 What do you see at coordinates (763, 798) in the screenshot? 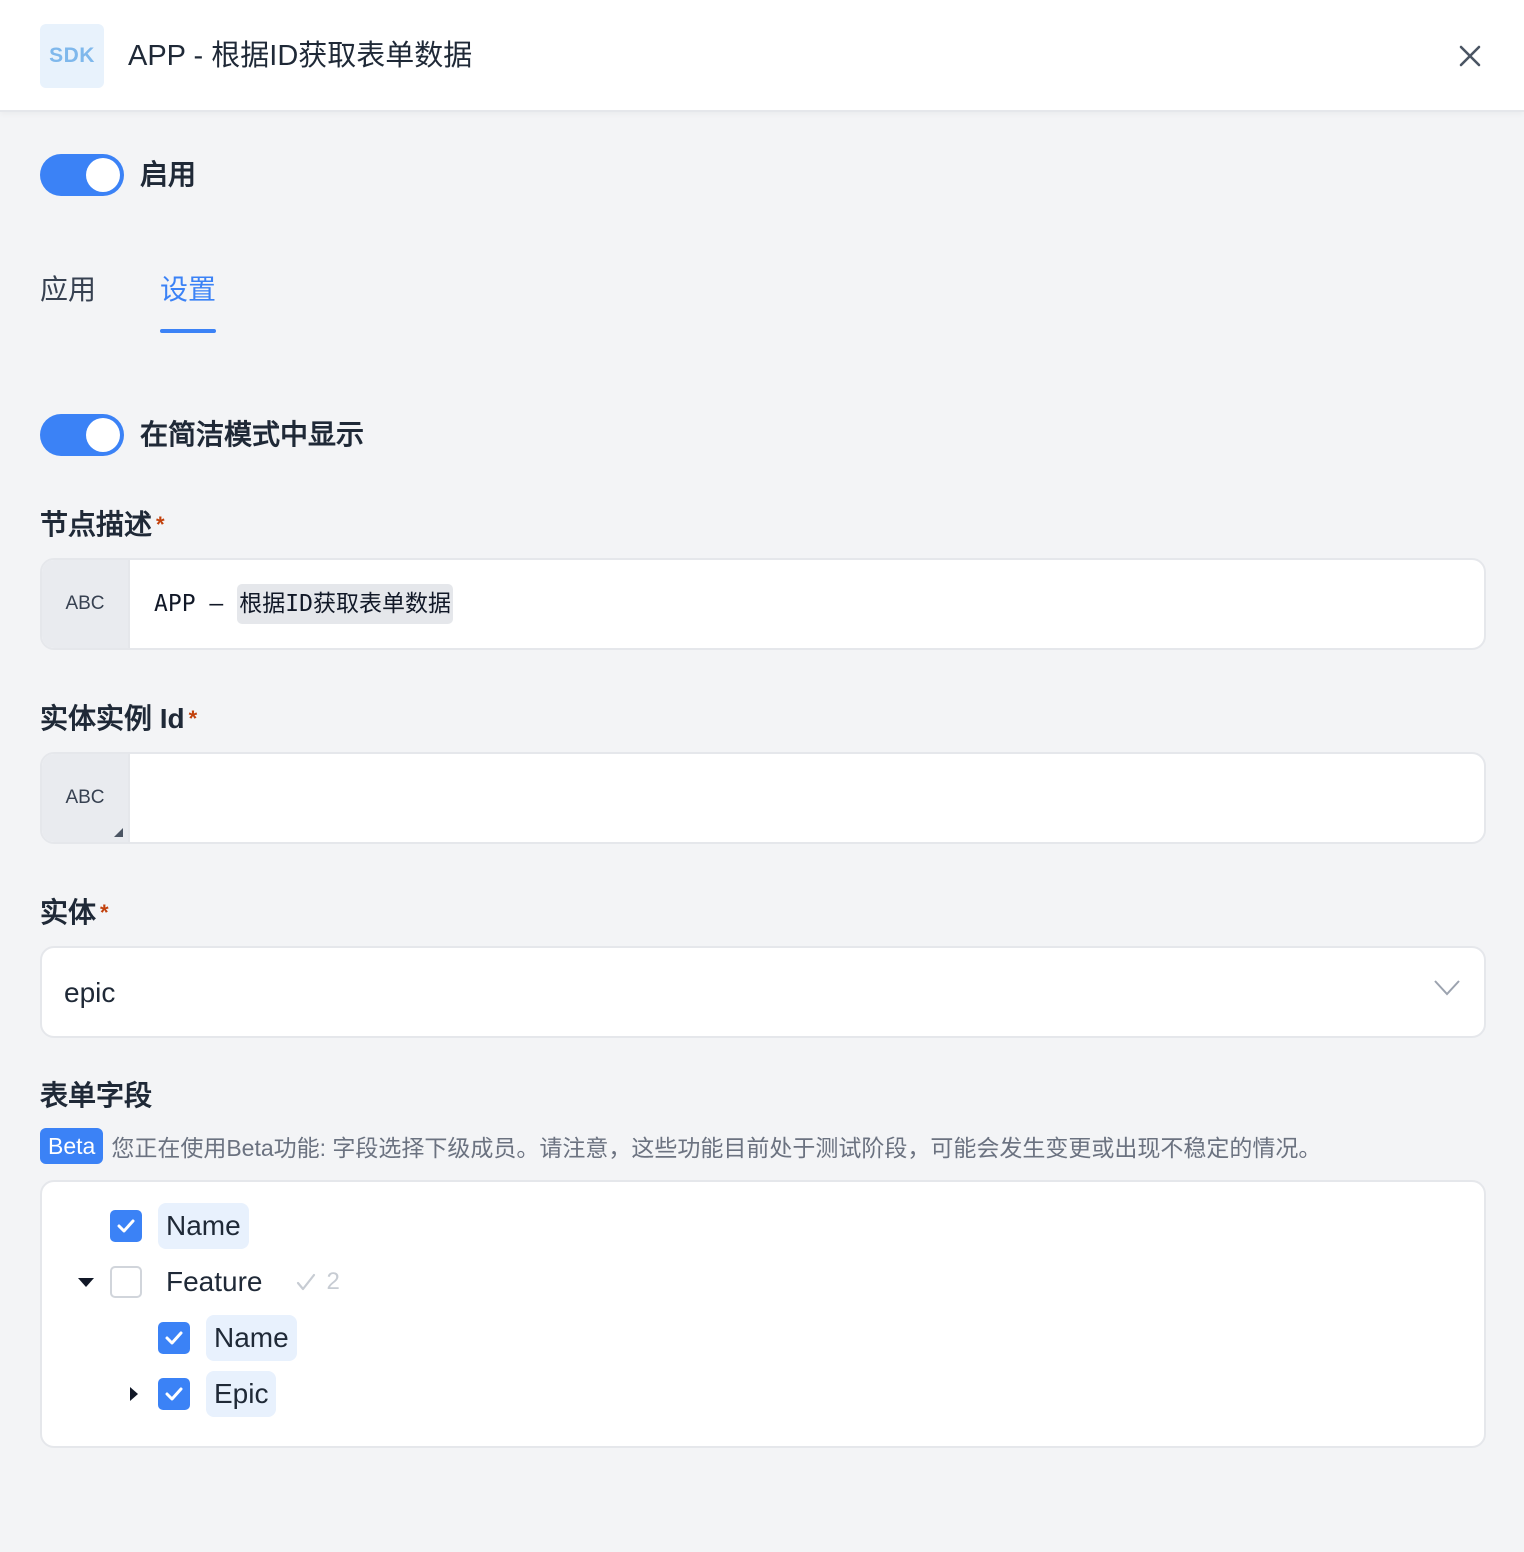
I see `entity-instance-id-input: ABC` at bounding box center [763, 798].